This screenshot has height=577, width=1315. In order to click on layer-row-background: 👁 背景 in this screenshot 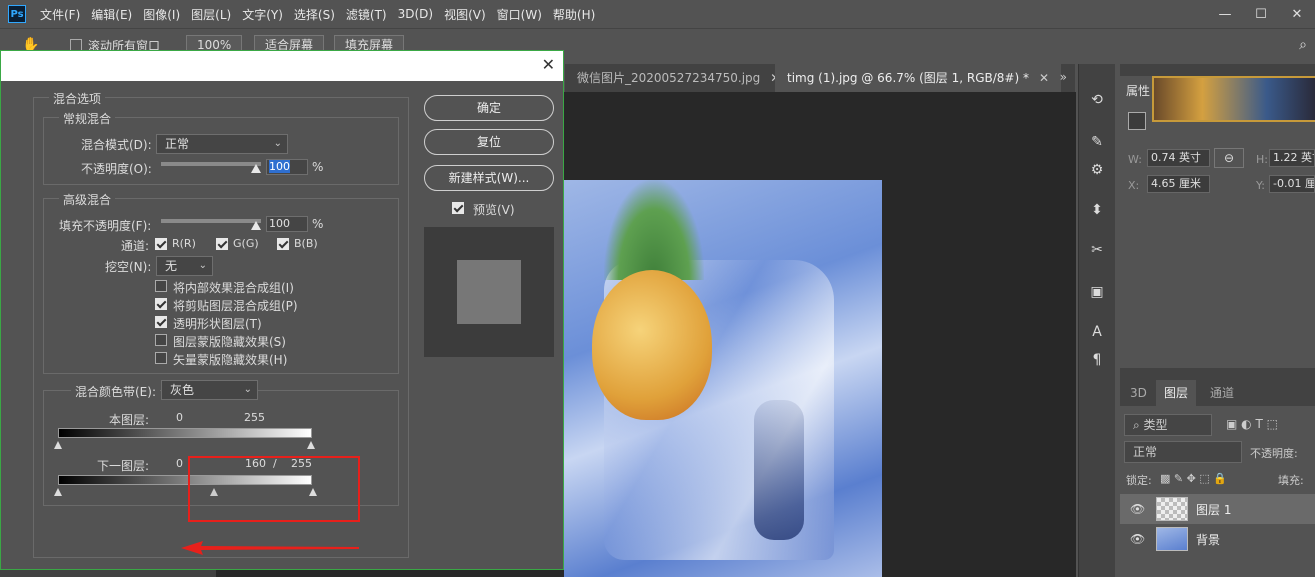, I will do `click(1217, 539)`.